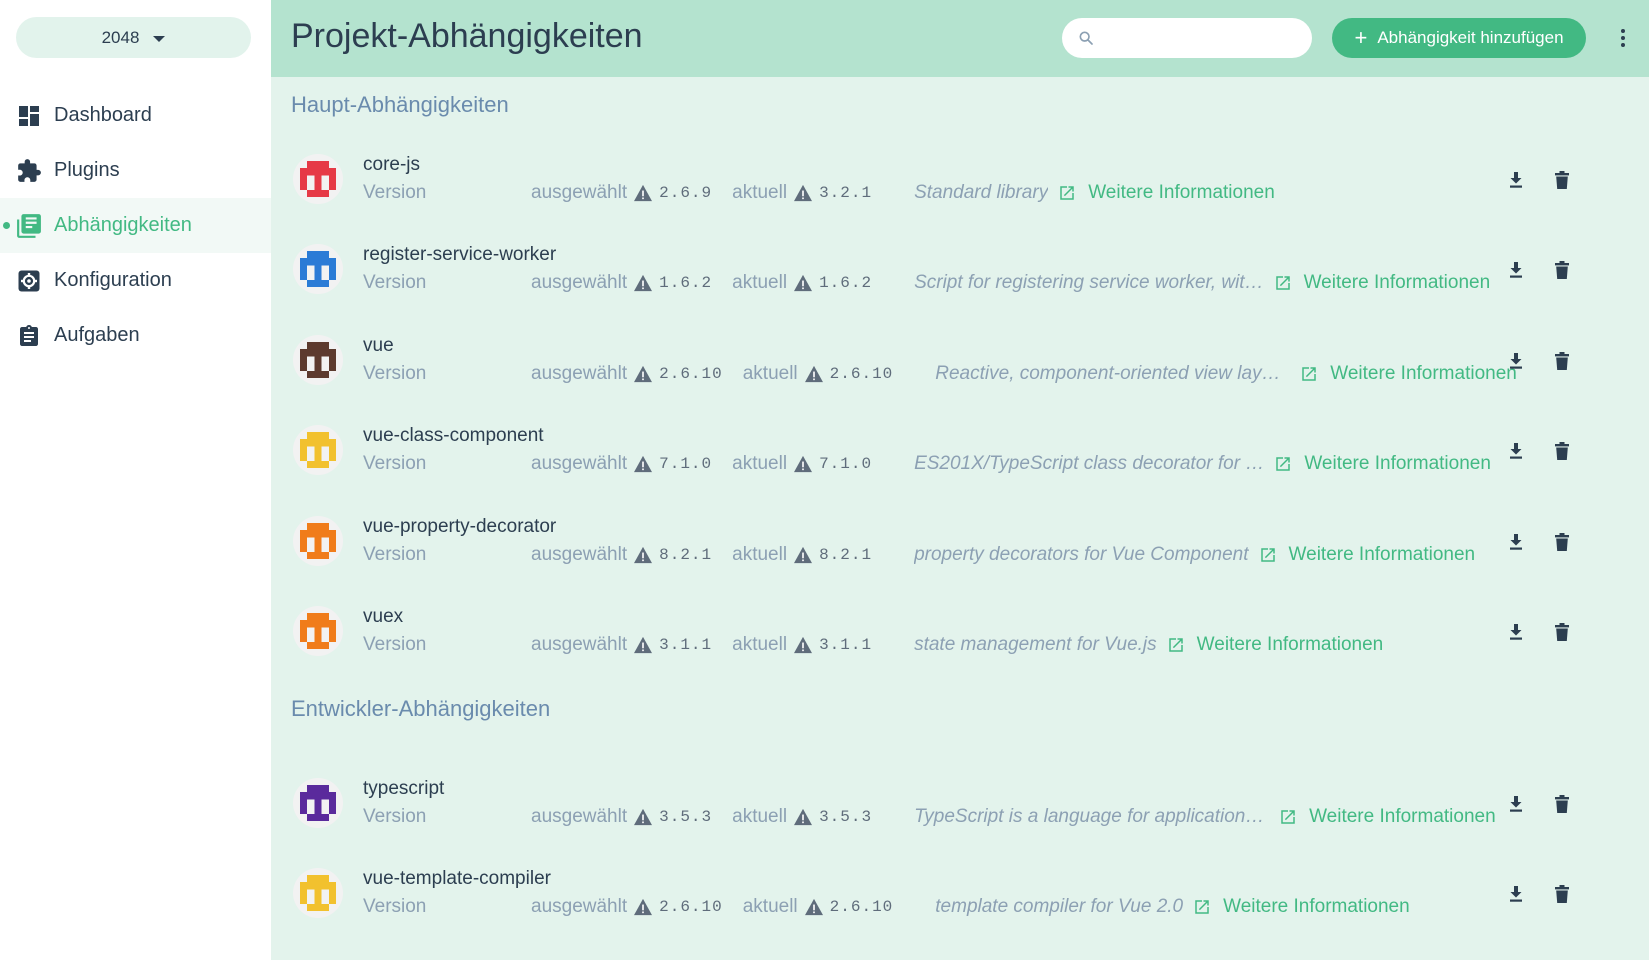  I want to click on selected-version: 3.1.1, so click(686, 645).